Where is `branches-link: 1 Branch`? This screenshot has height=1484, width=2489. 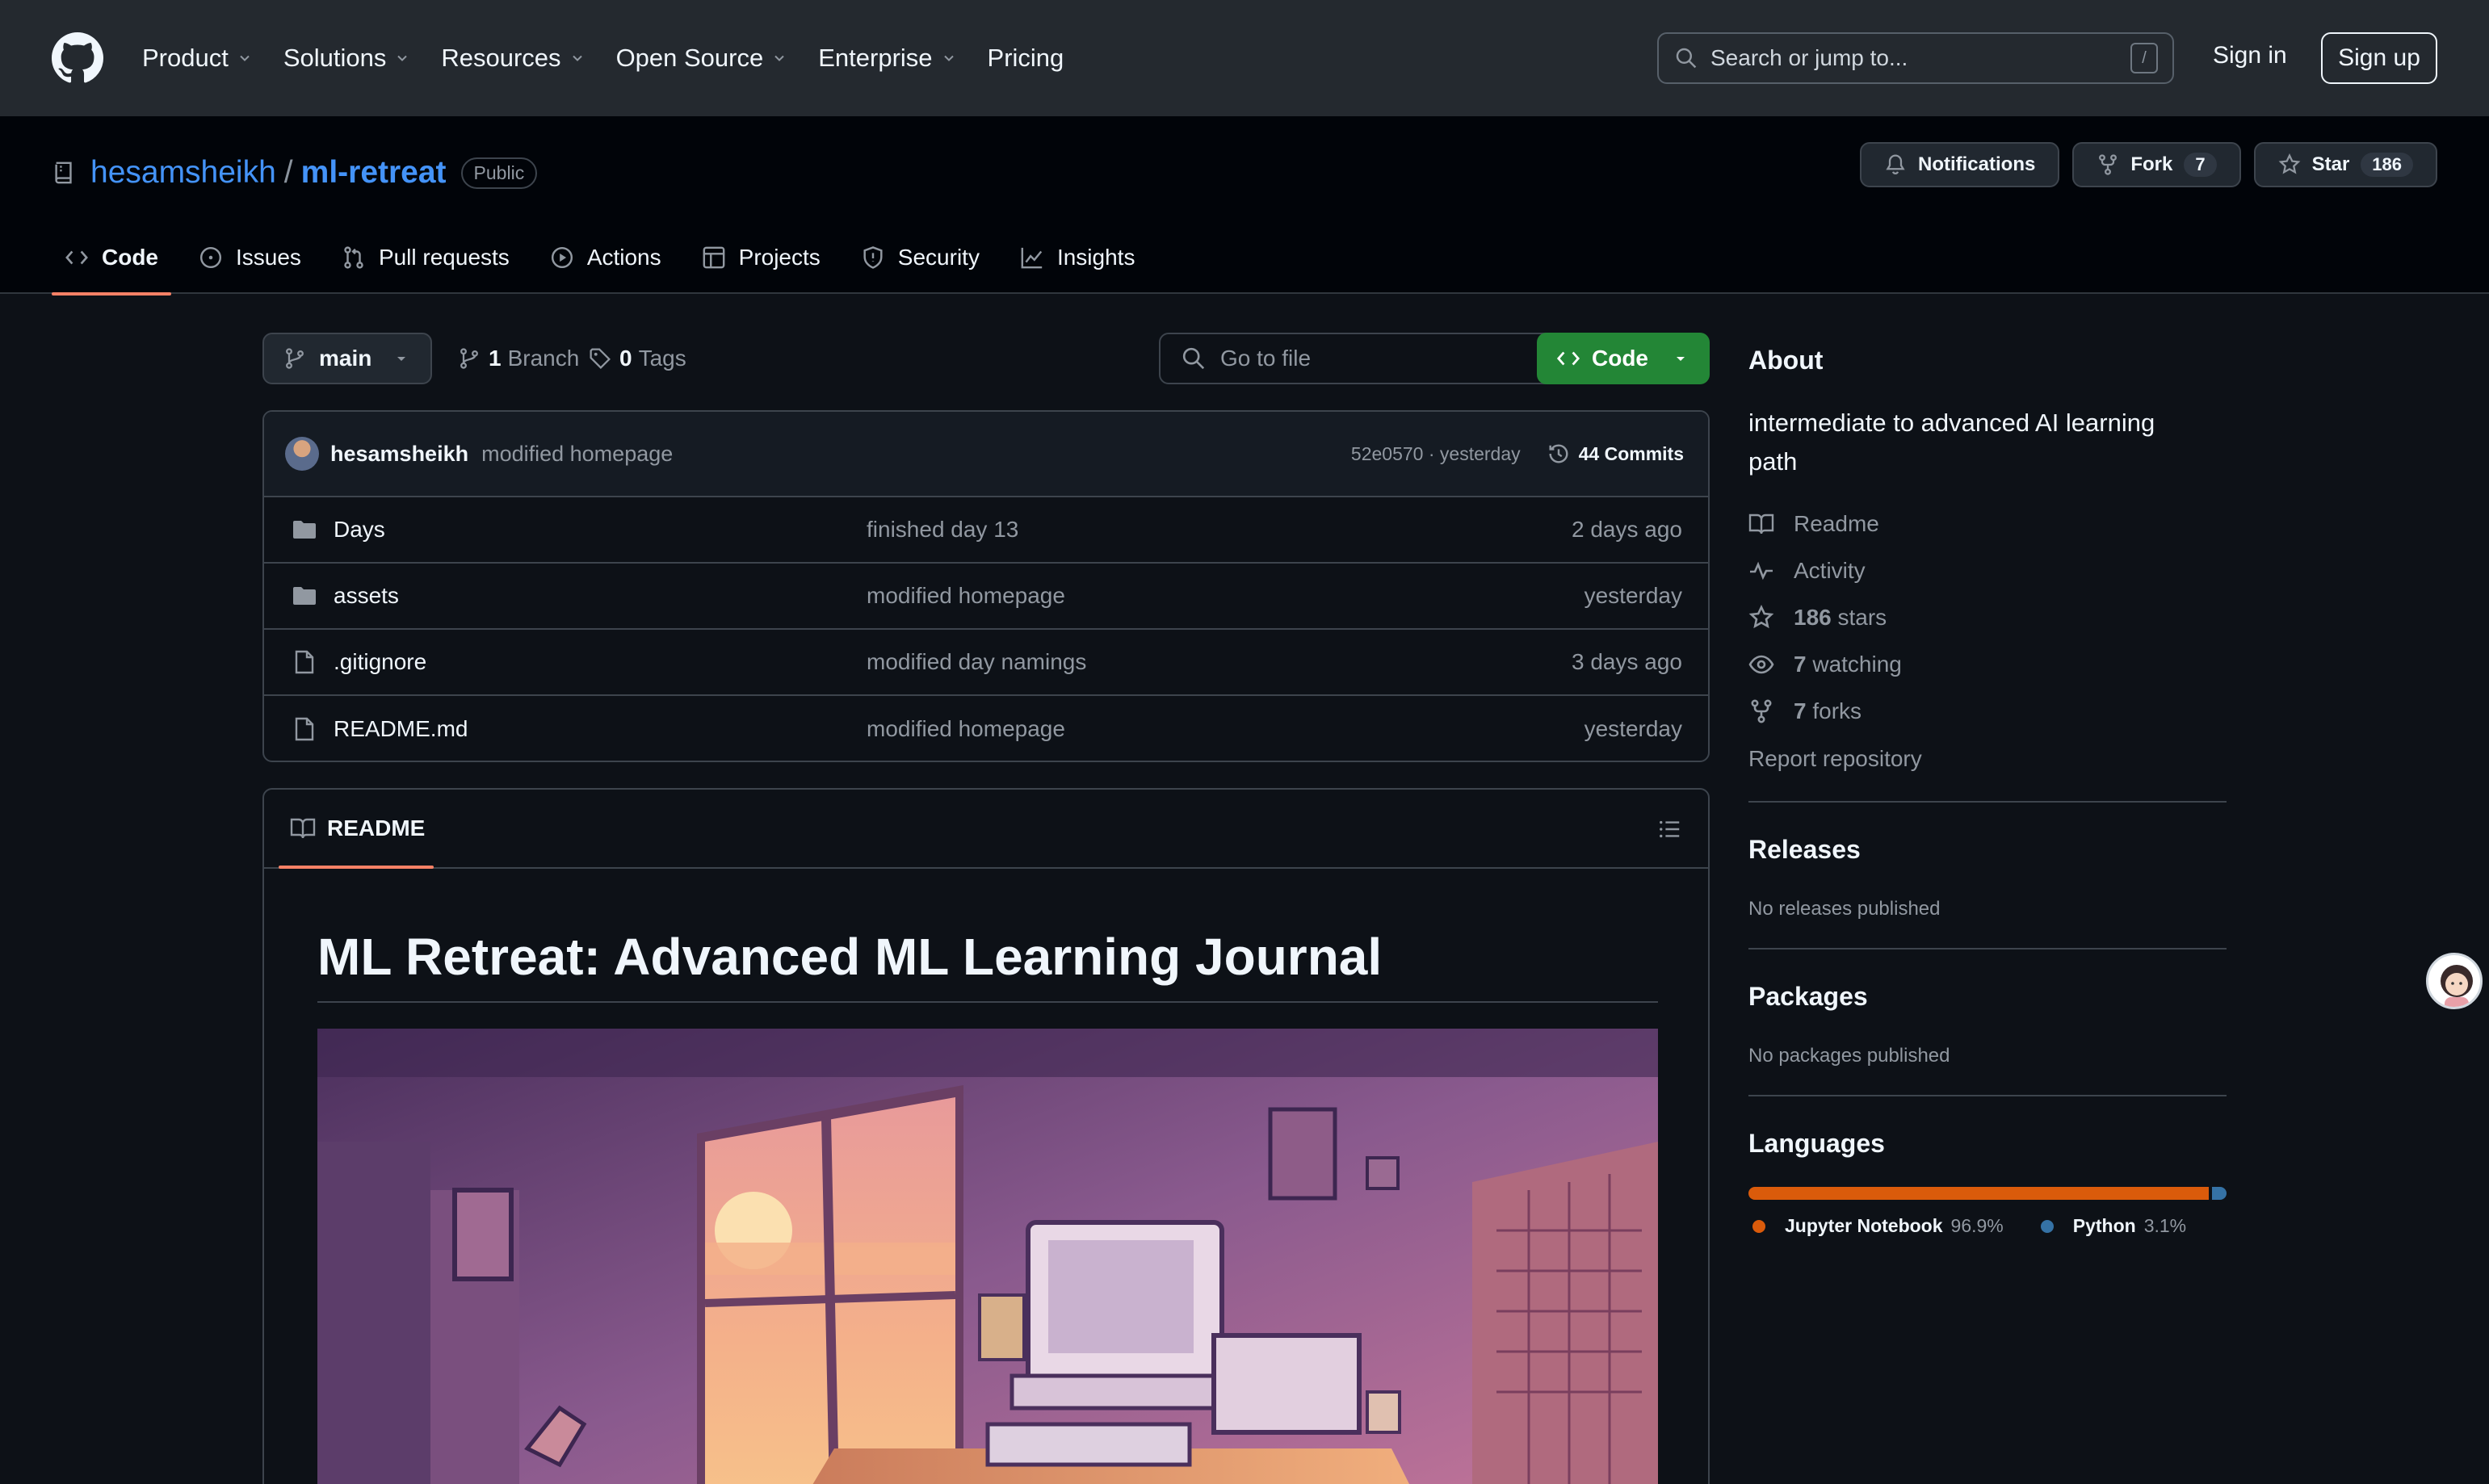 branches-link: 1 Branch is located at coordinates (518, 358).